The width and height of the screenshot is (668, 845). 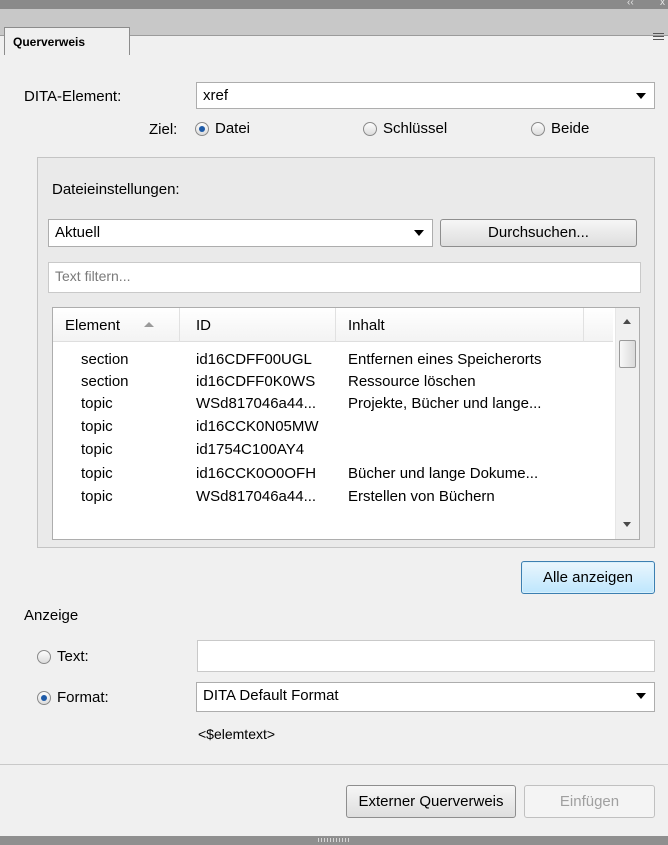 What do you see at coordinates (415, 128) in the screenshot?
I see `ziel-option-label: Schlüssel` at bounding box center [415, 128].